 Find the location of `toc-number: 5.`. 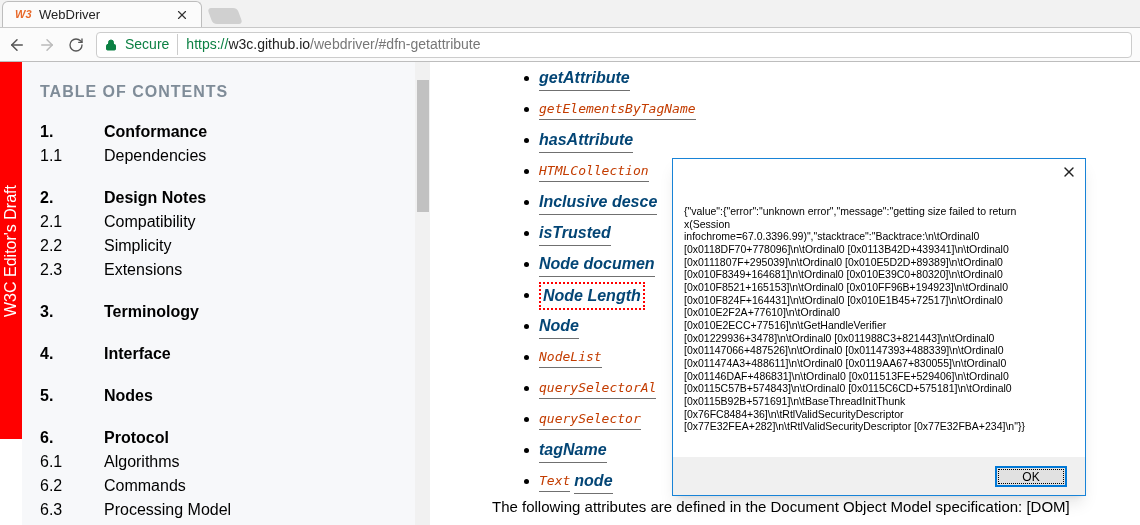

toc-number: 5. is located at coordinates (47, 396).